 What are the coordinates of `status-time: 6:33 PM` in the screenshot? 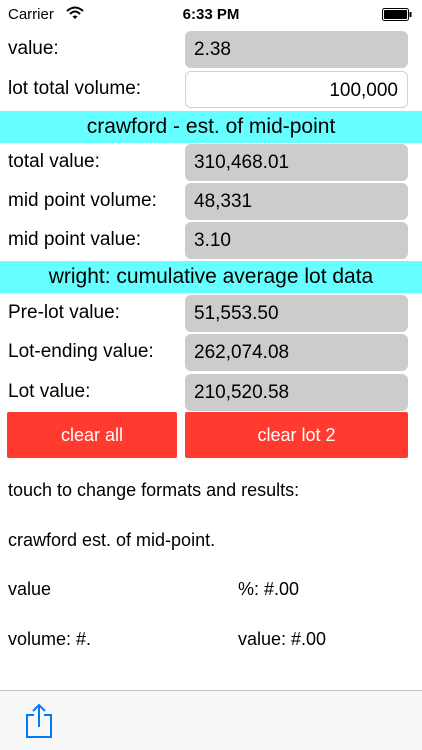 It's located at (211, 14).